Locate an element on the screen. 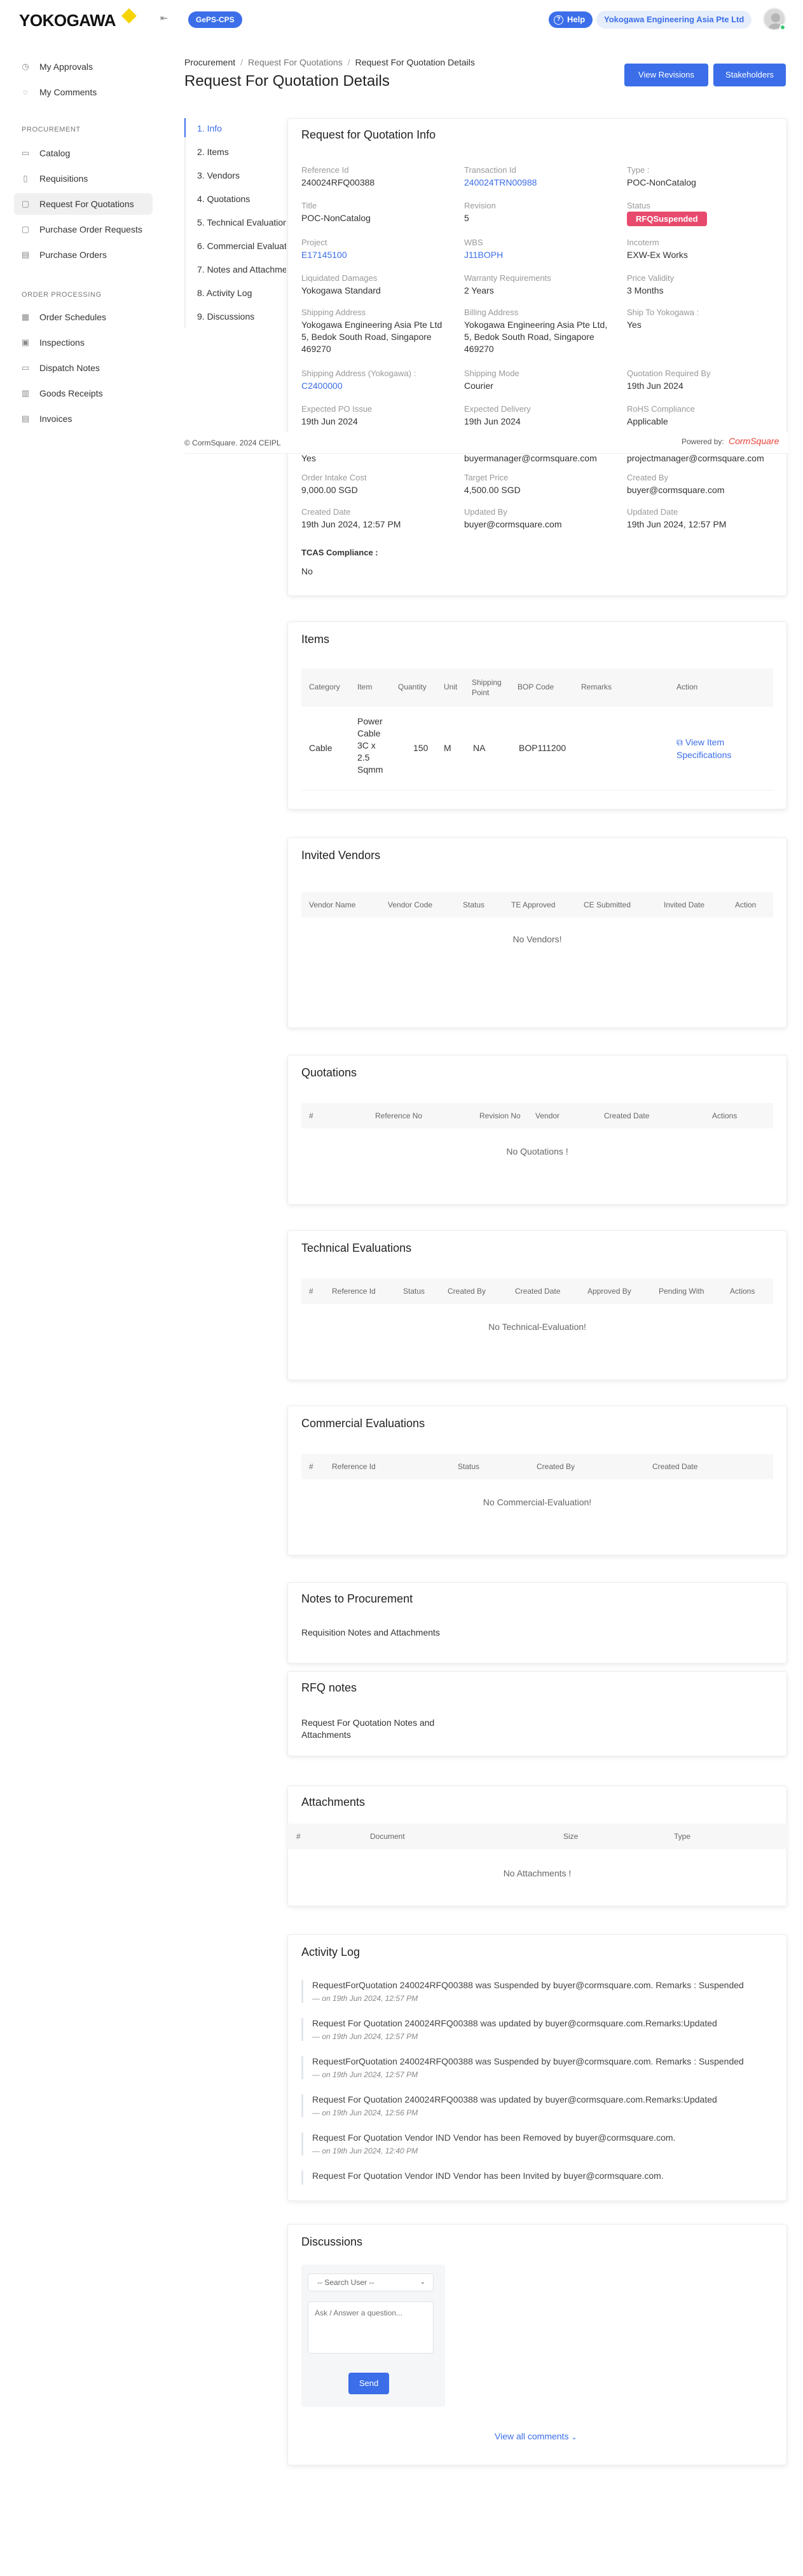 The width and height of the screenshot is (803, 2576). help-button: ? Help is located at coordinates (571, 19).